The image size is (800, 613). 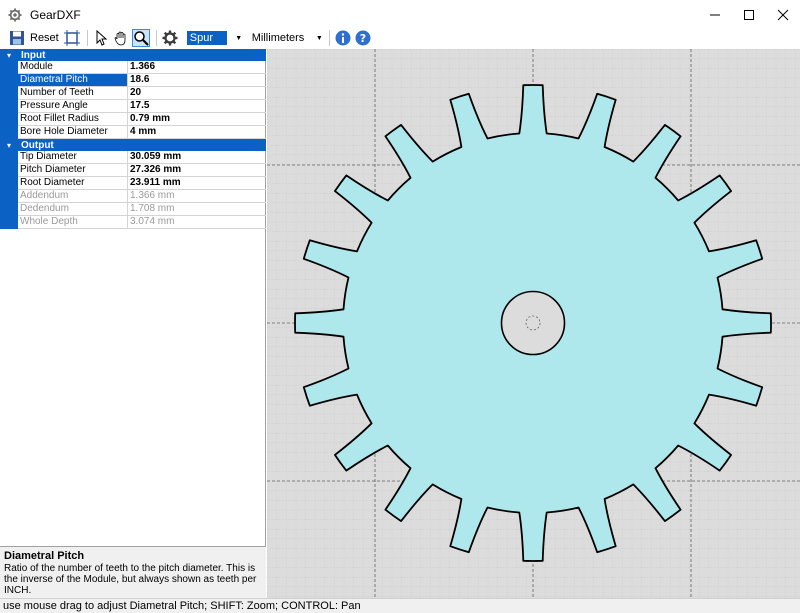 What do you see at coordinates (37, 145) in the screenshot?
I see `category-label: Output` at bounding box center [37, 145].